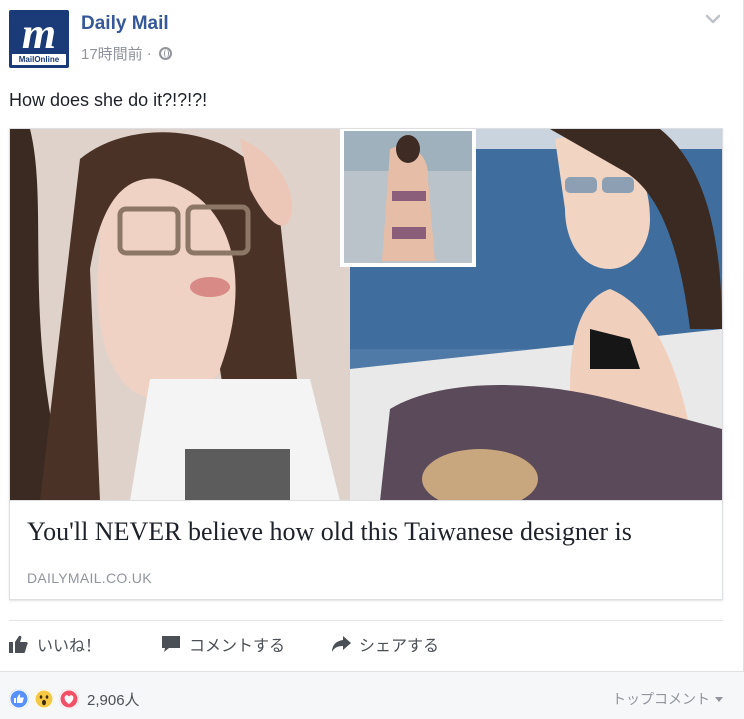 The width and height of the screenshot is (744, 719). What do you see at coordinates (165, 53) in the screenshot?
I see `globe-icon` at bounding box center [165, 53].